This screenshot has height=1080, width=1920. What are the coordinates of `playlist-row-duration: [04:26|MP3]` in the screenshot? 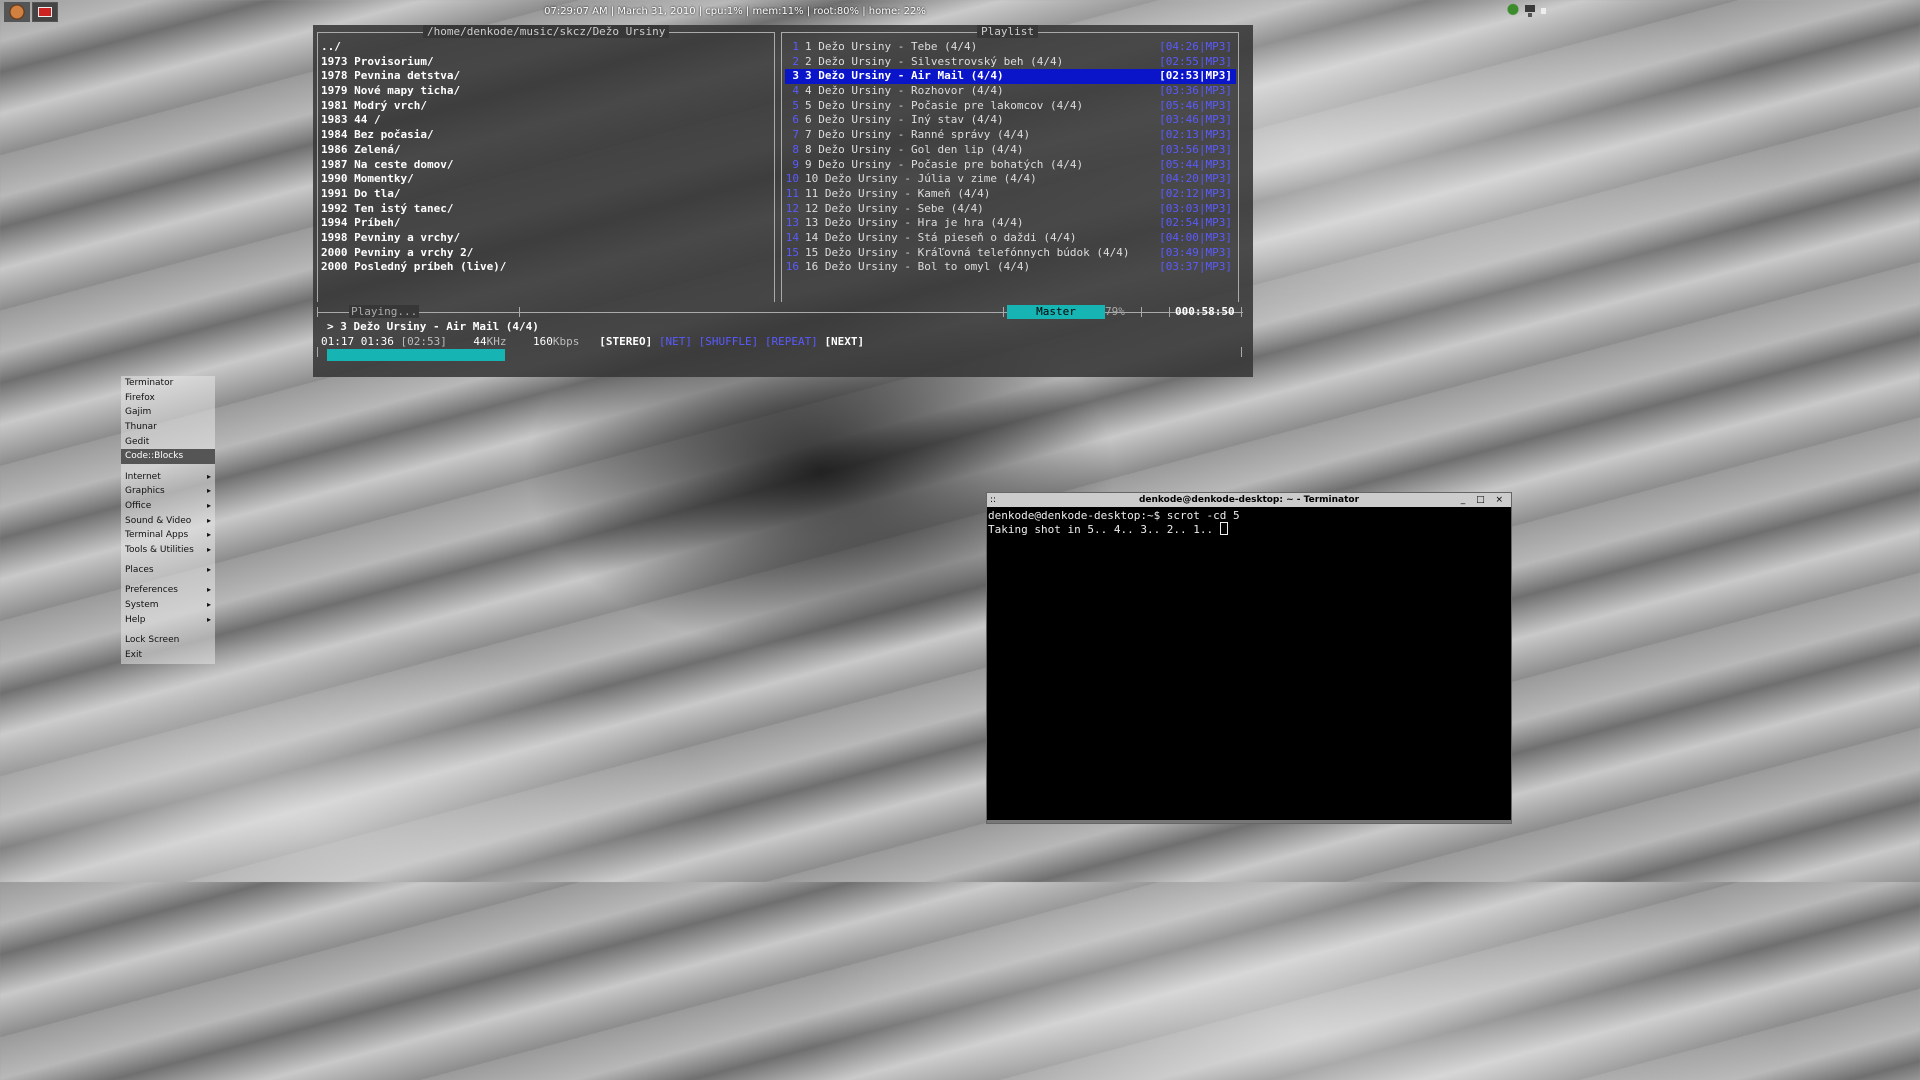 It's located at (1195, 46).